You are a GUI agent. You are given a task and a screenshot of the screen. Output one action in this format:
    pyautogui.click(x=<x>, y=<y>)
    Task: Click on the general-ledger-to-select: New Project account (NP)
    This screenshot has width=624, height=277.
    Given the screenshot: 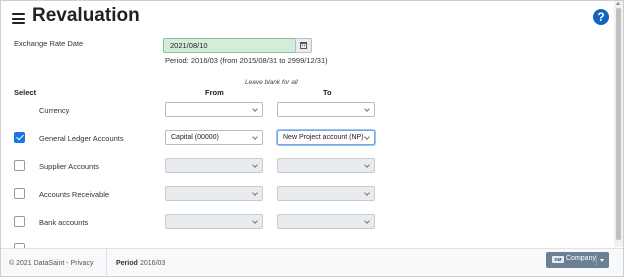 What is the action you would take?
    pyautogui.click(x=326, y=137)
    